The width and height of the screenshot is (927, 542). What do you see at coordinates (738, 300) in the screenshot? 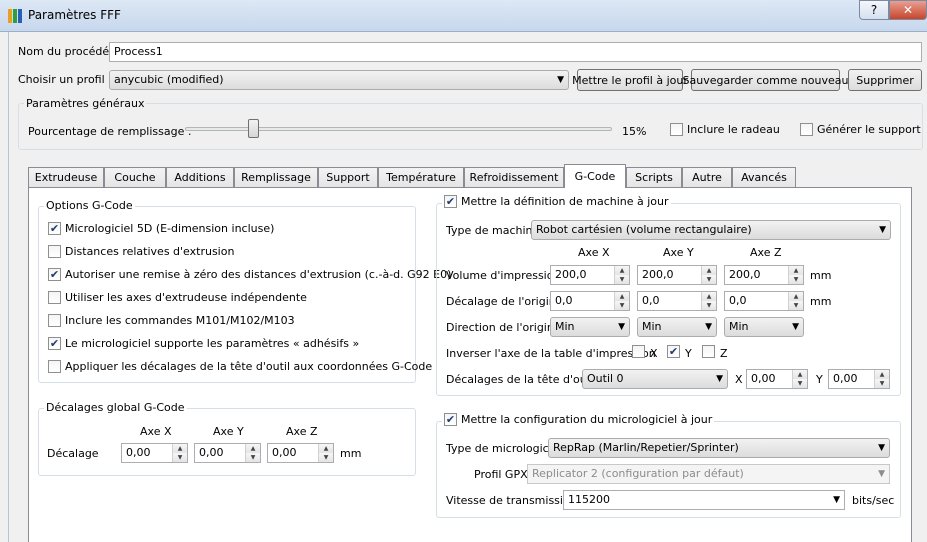
I see `origin-z-value: 0,0` at bounding box center [738, 300].